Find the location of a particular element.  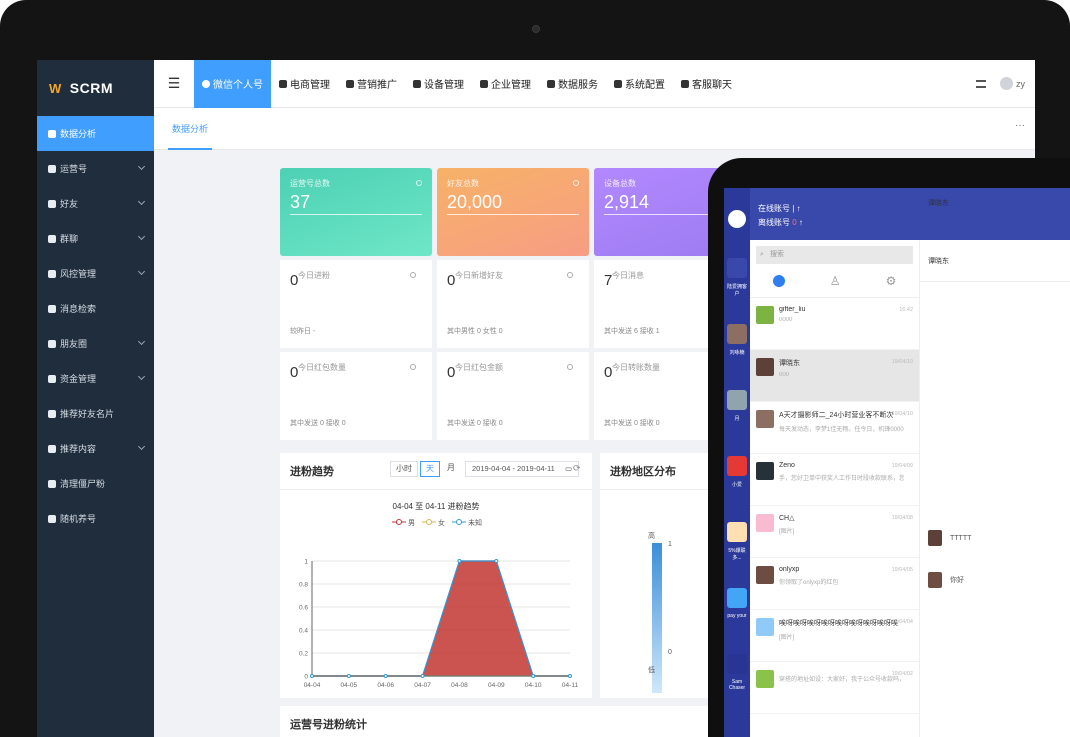

more-icon: ··· is located at coordinates (1020, 125).